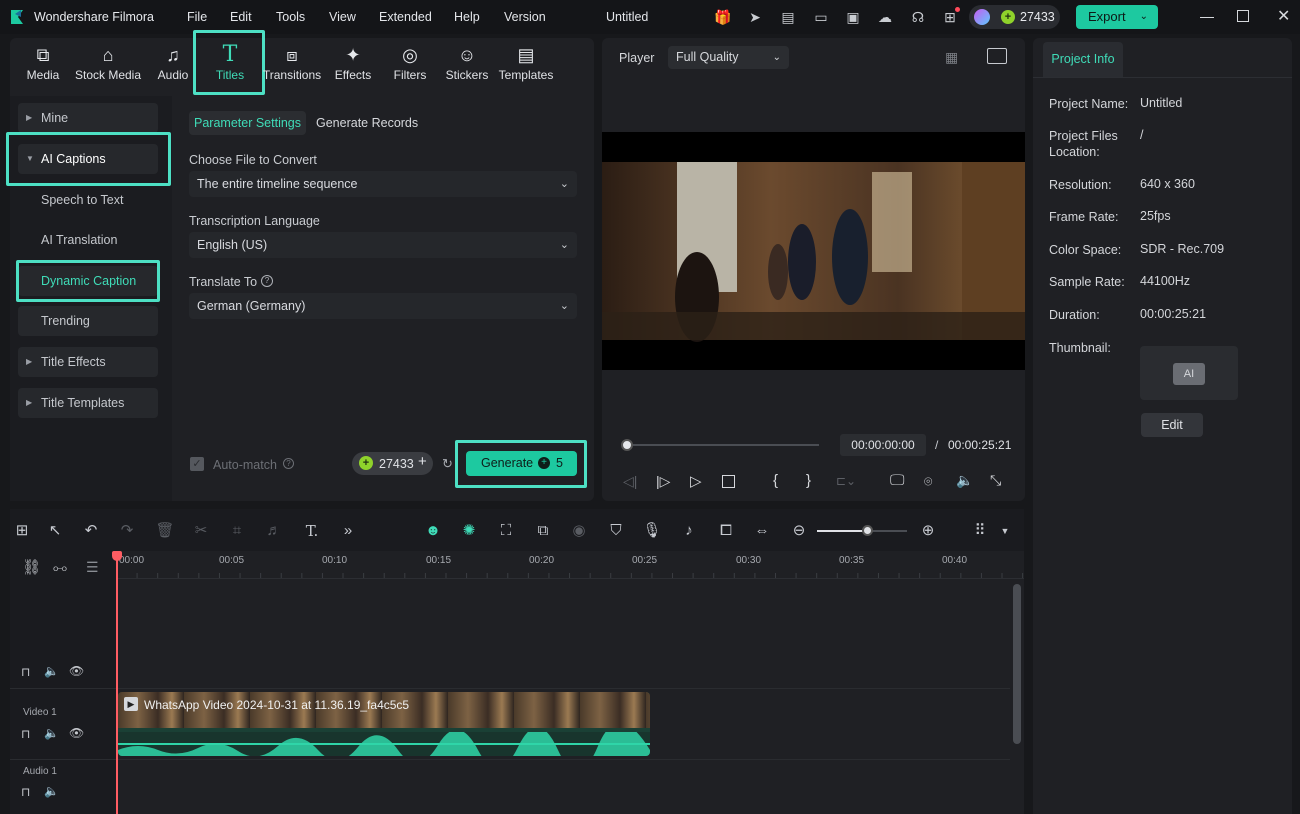  What do you see at coordinates (201, 531) in the screenshot?
I see `cut-icon: ✂` at bounding box center [201, 531].